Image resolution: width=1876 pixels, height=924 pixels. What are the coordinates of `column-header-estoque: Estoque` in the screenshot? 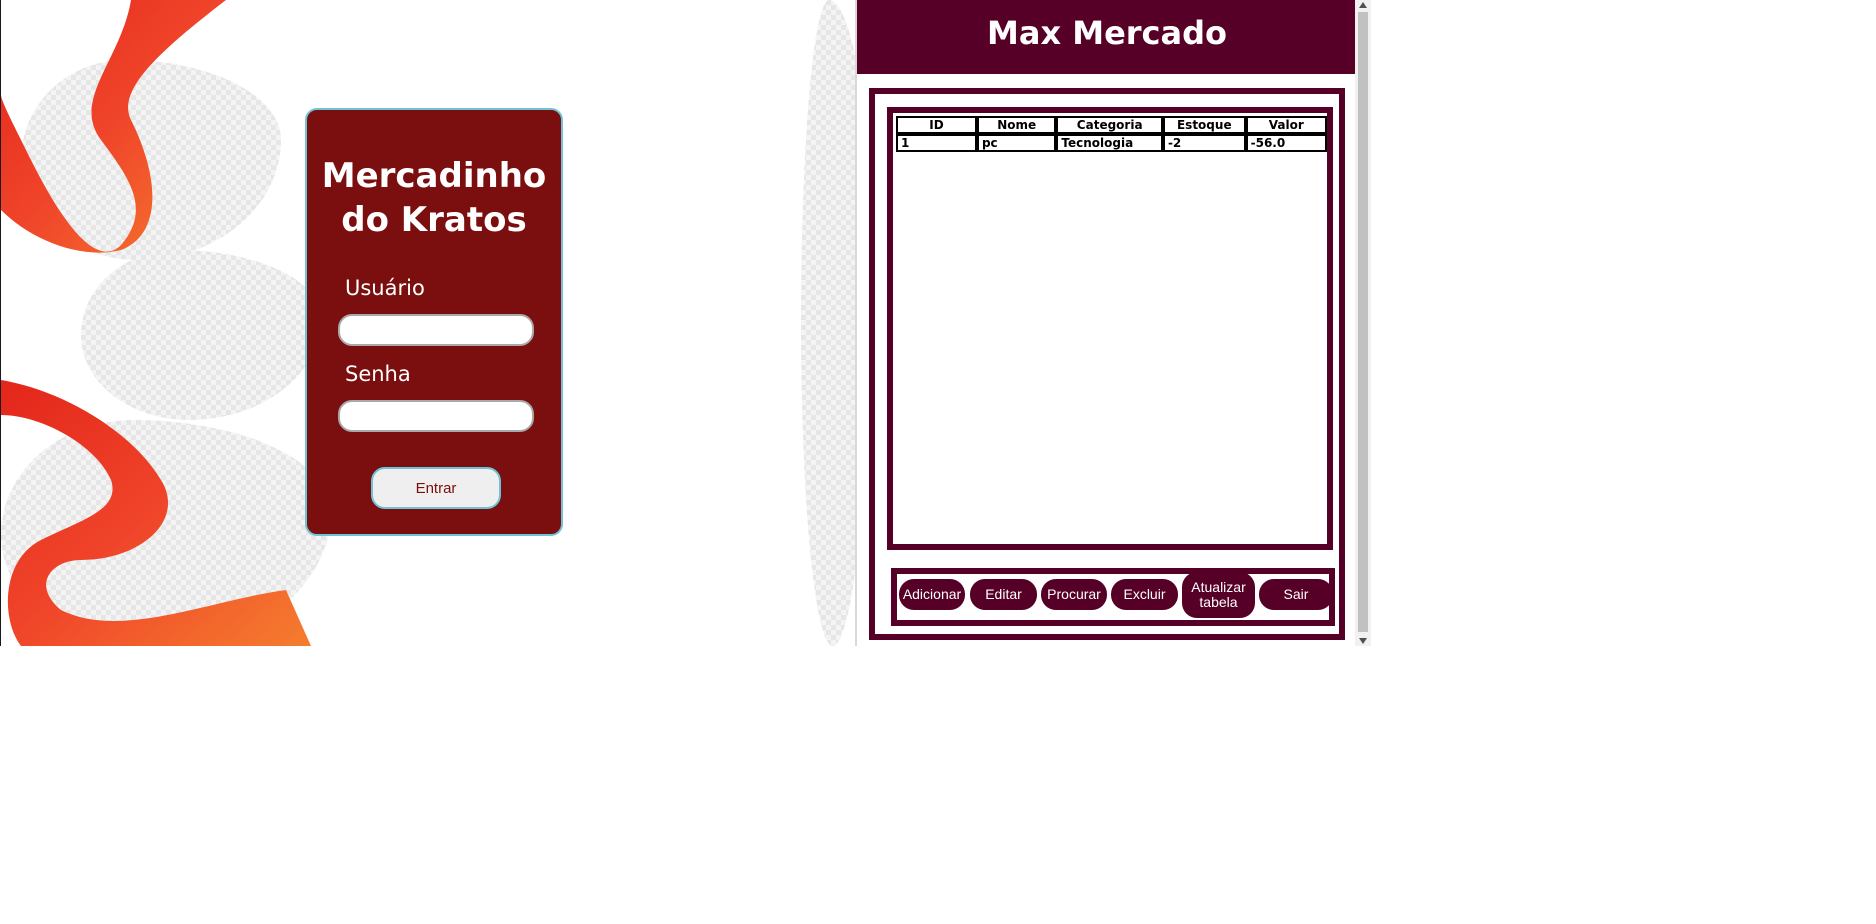 It's located at (1204, 125).